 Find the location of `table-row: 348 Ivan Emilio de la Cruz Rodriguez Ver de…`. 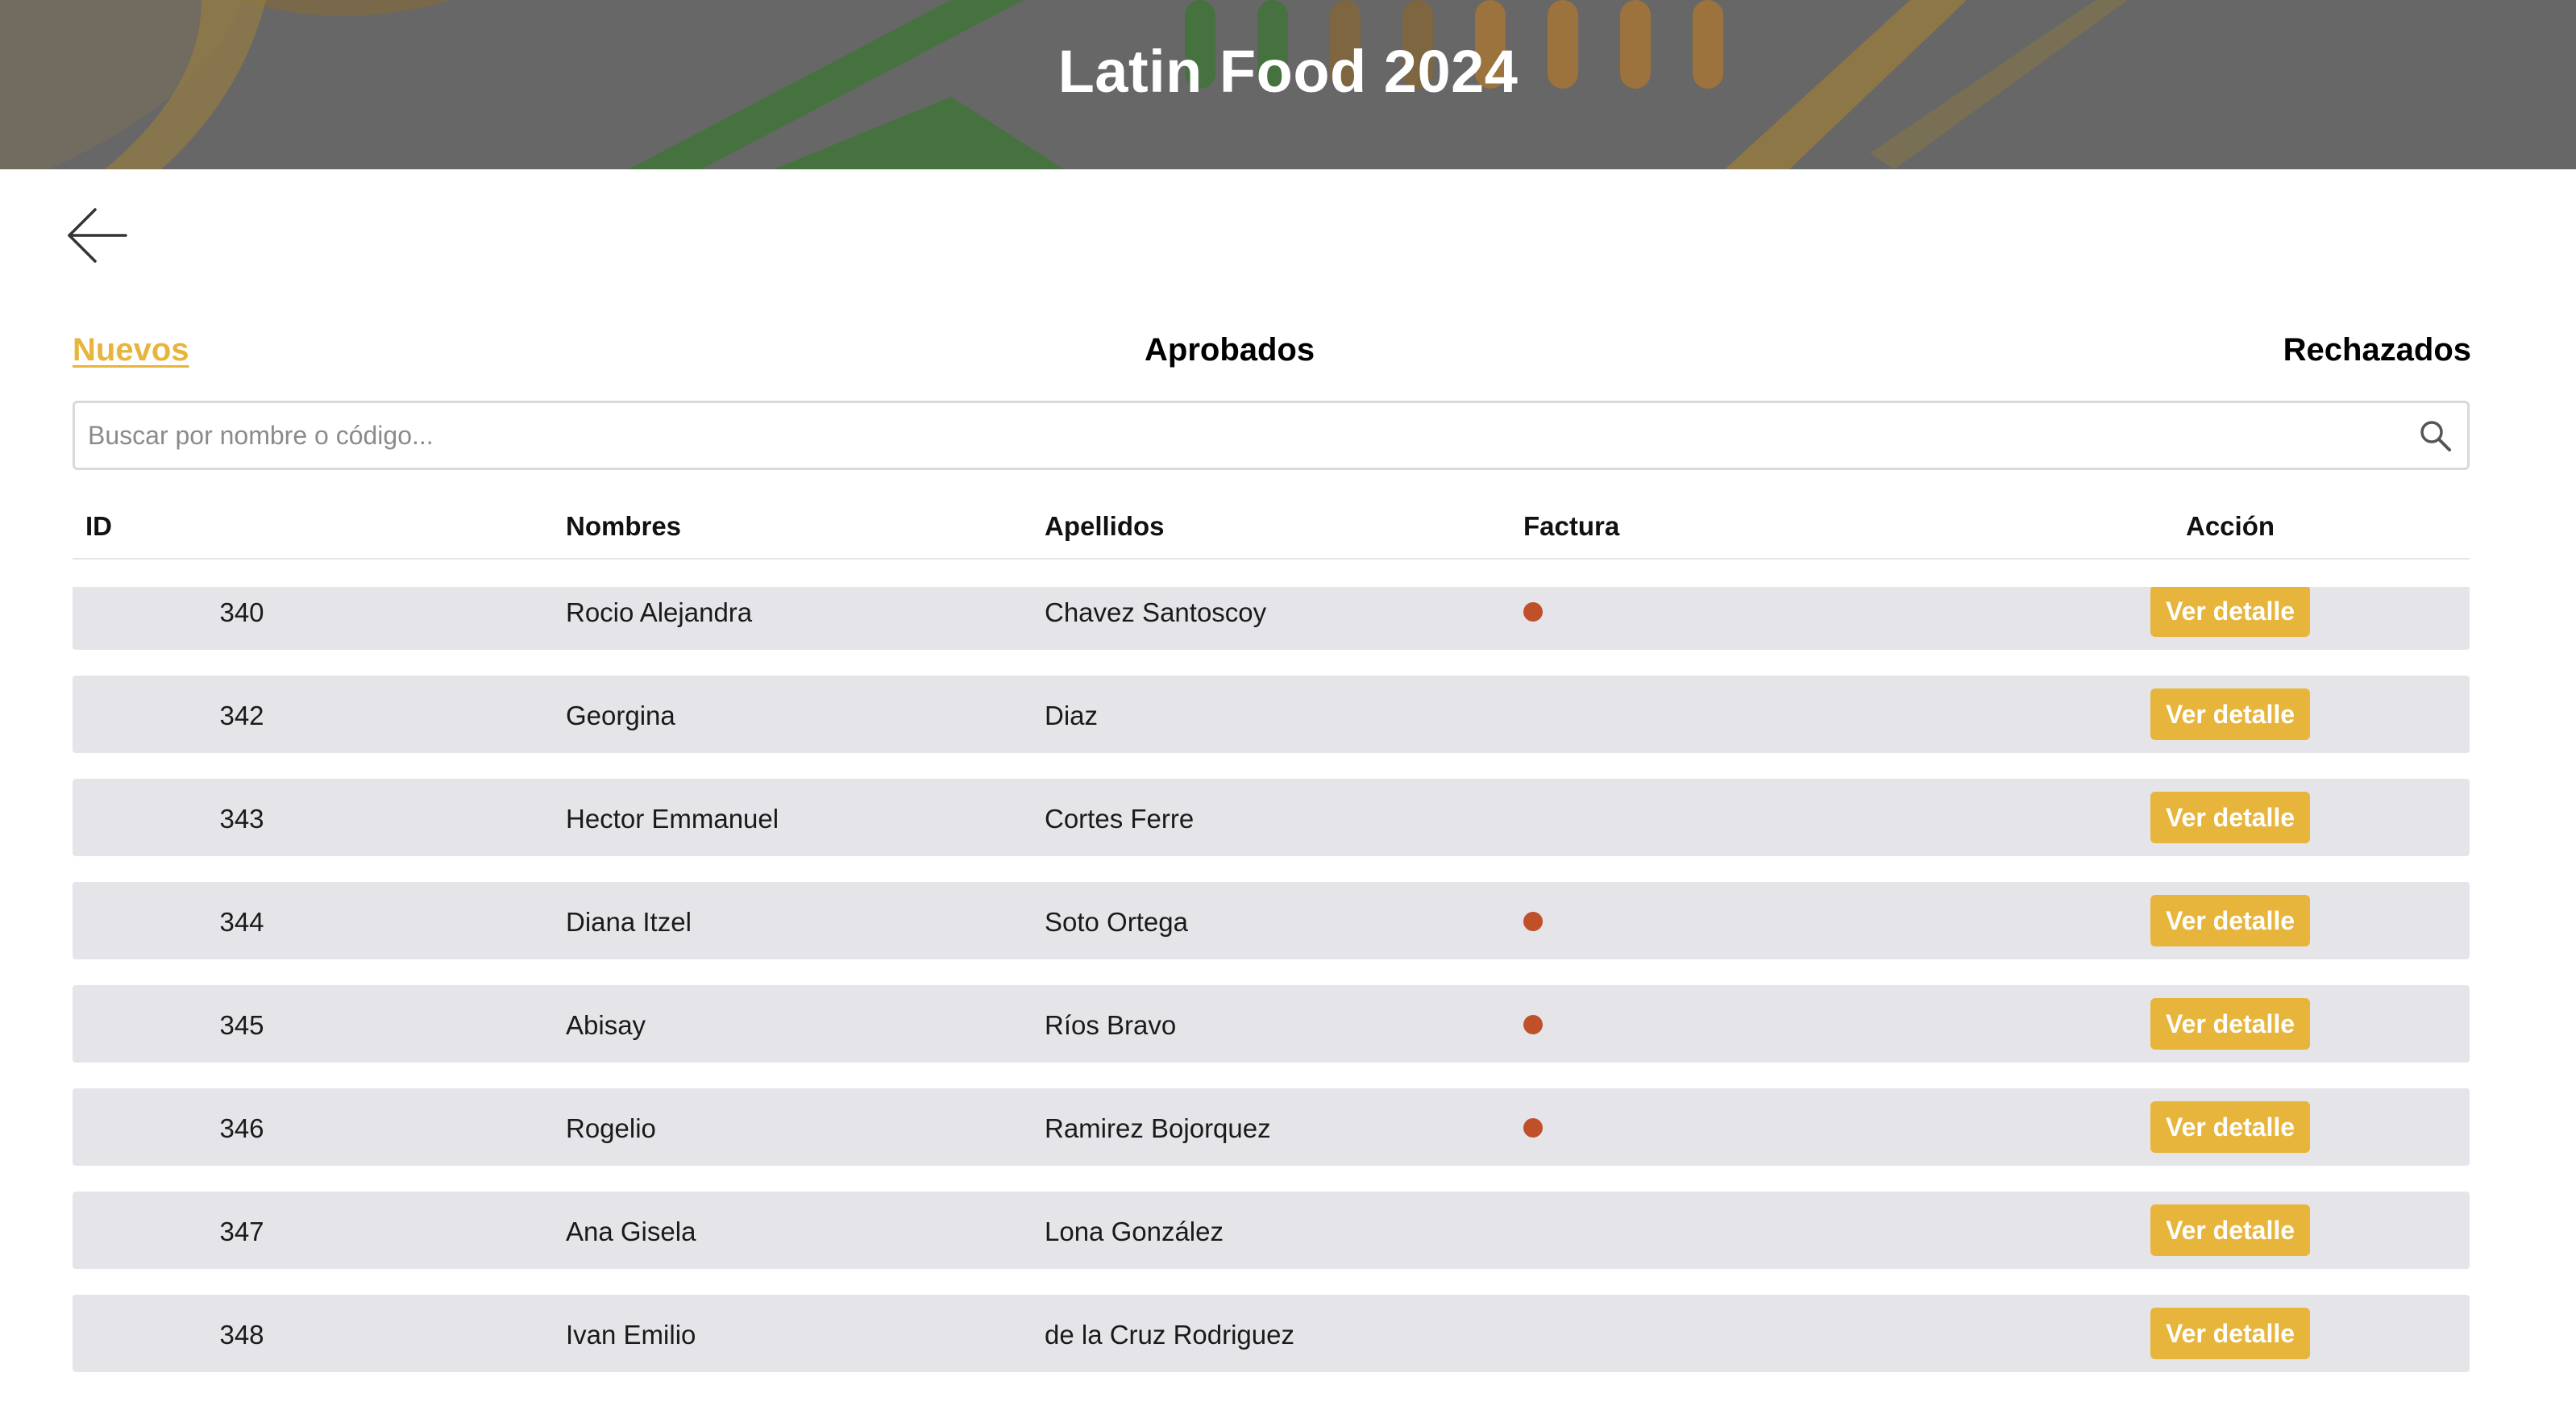

table-row: 348 Ivan Emilio de la Cruz Rodriguez Ver de… is located at coordinates (1271, 1333).